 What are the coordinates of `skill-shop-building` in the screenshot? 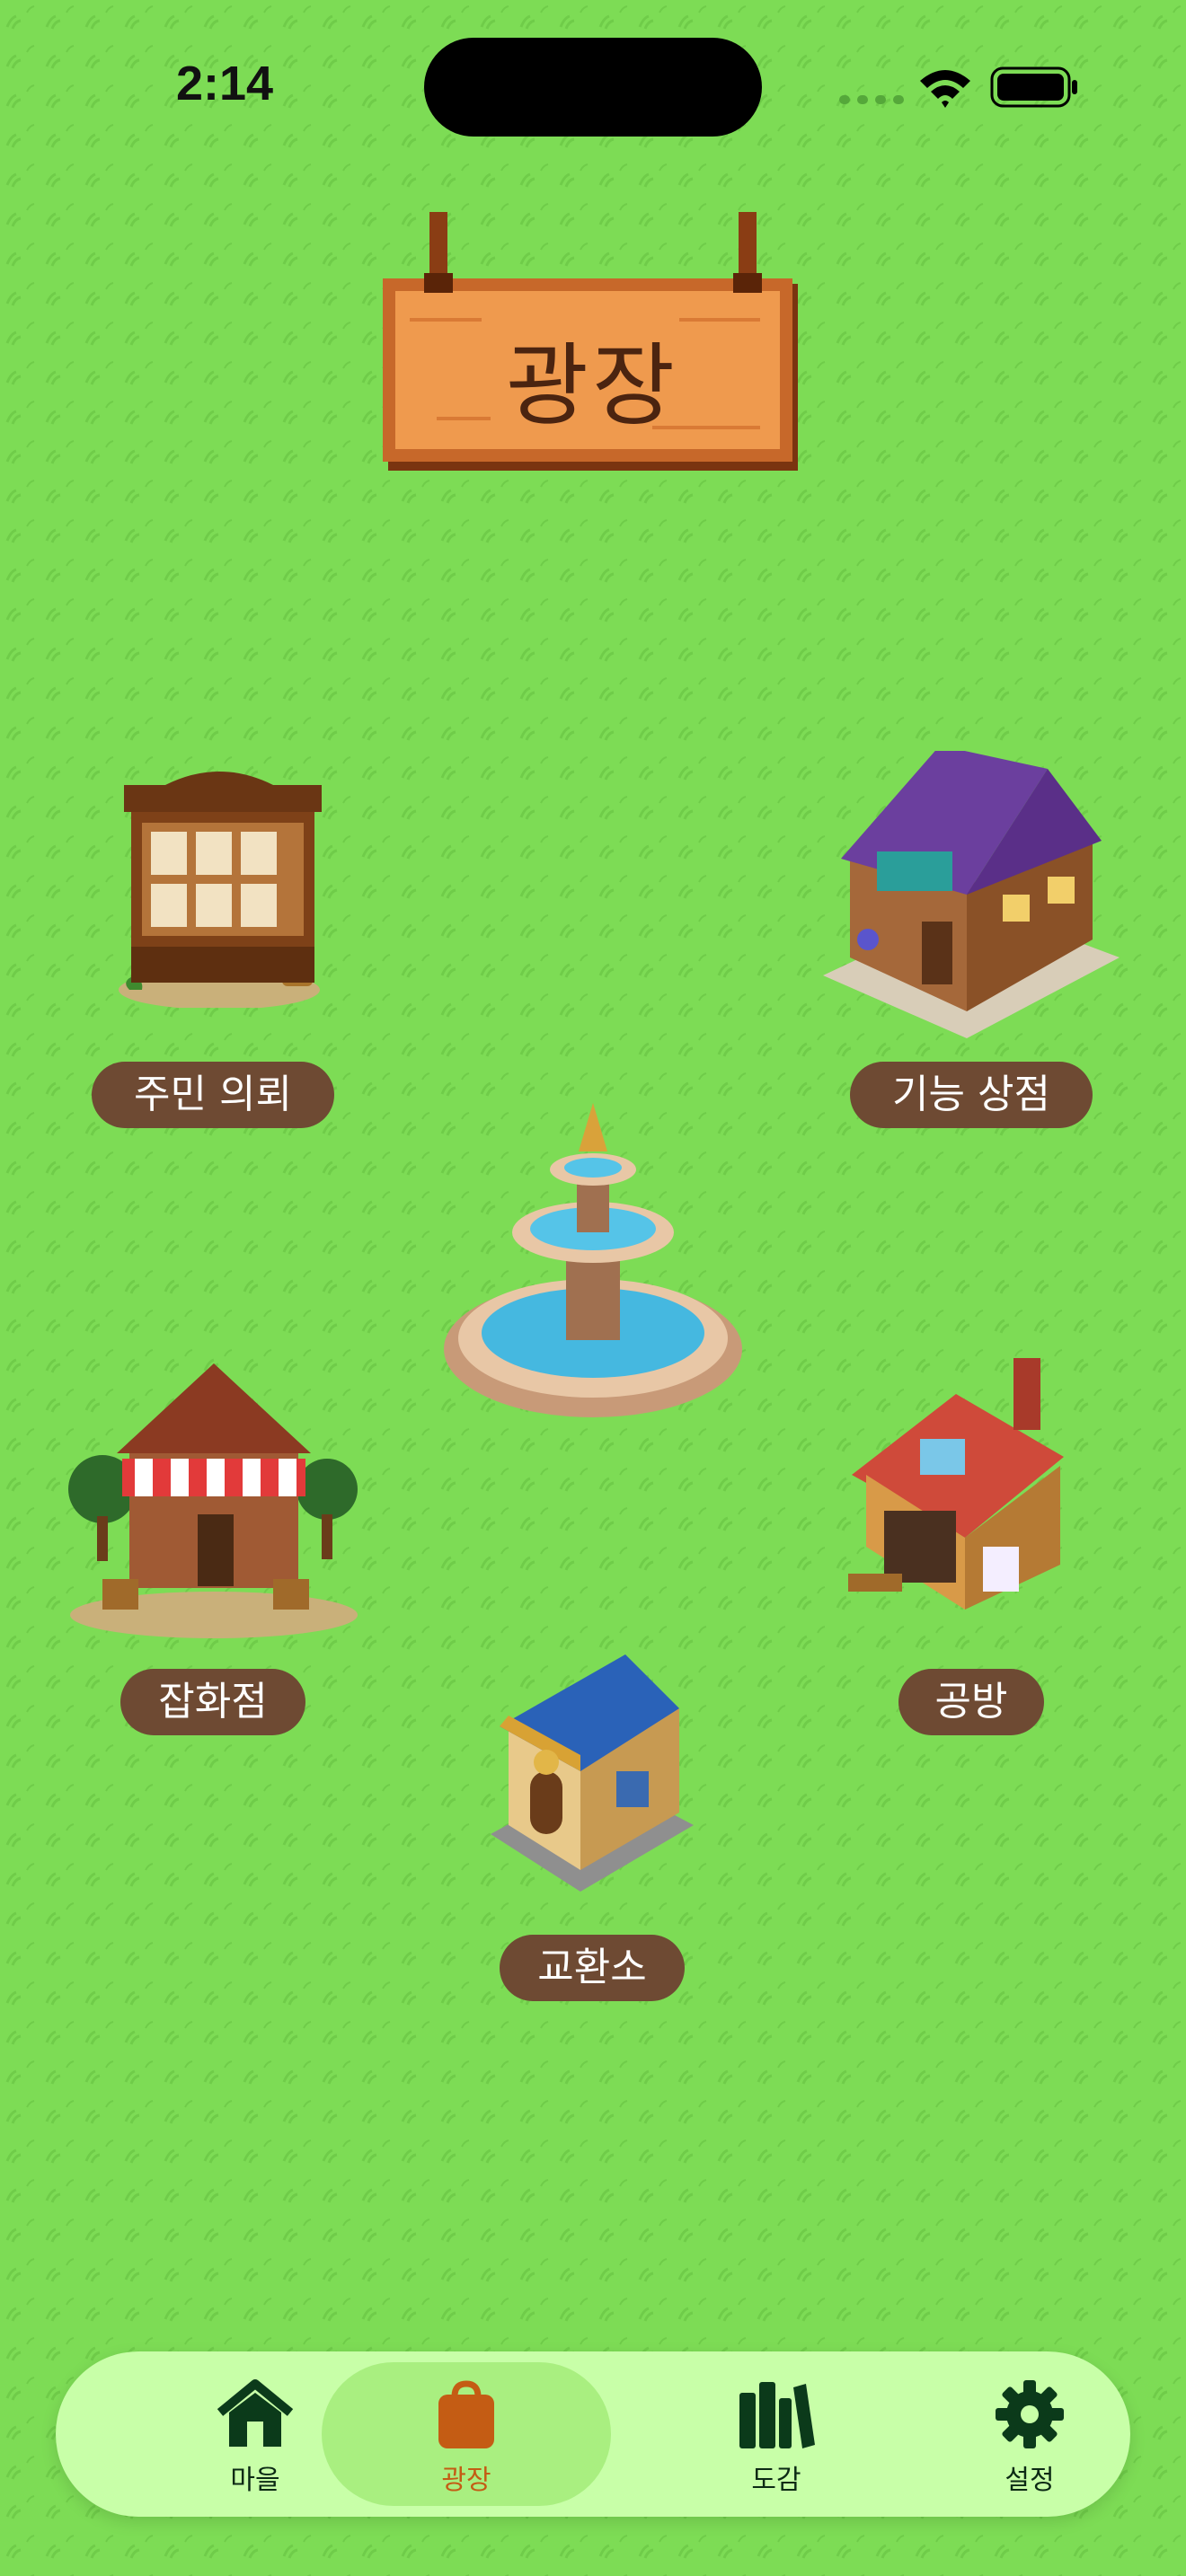 It's located at (971, 891).